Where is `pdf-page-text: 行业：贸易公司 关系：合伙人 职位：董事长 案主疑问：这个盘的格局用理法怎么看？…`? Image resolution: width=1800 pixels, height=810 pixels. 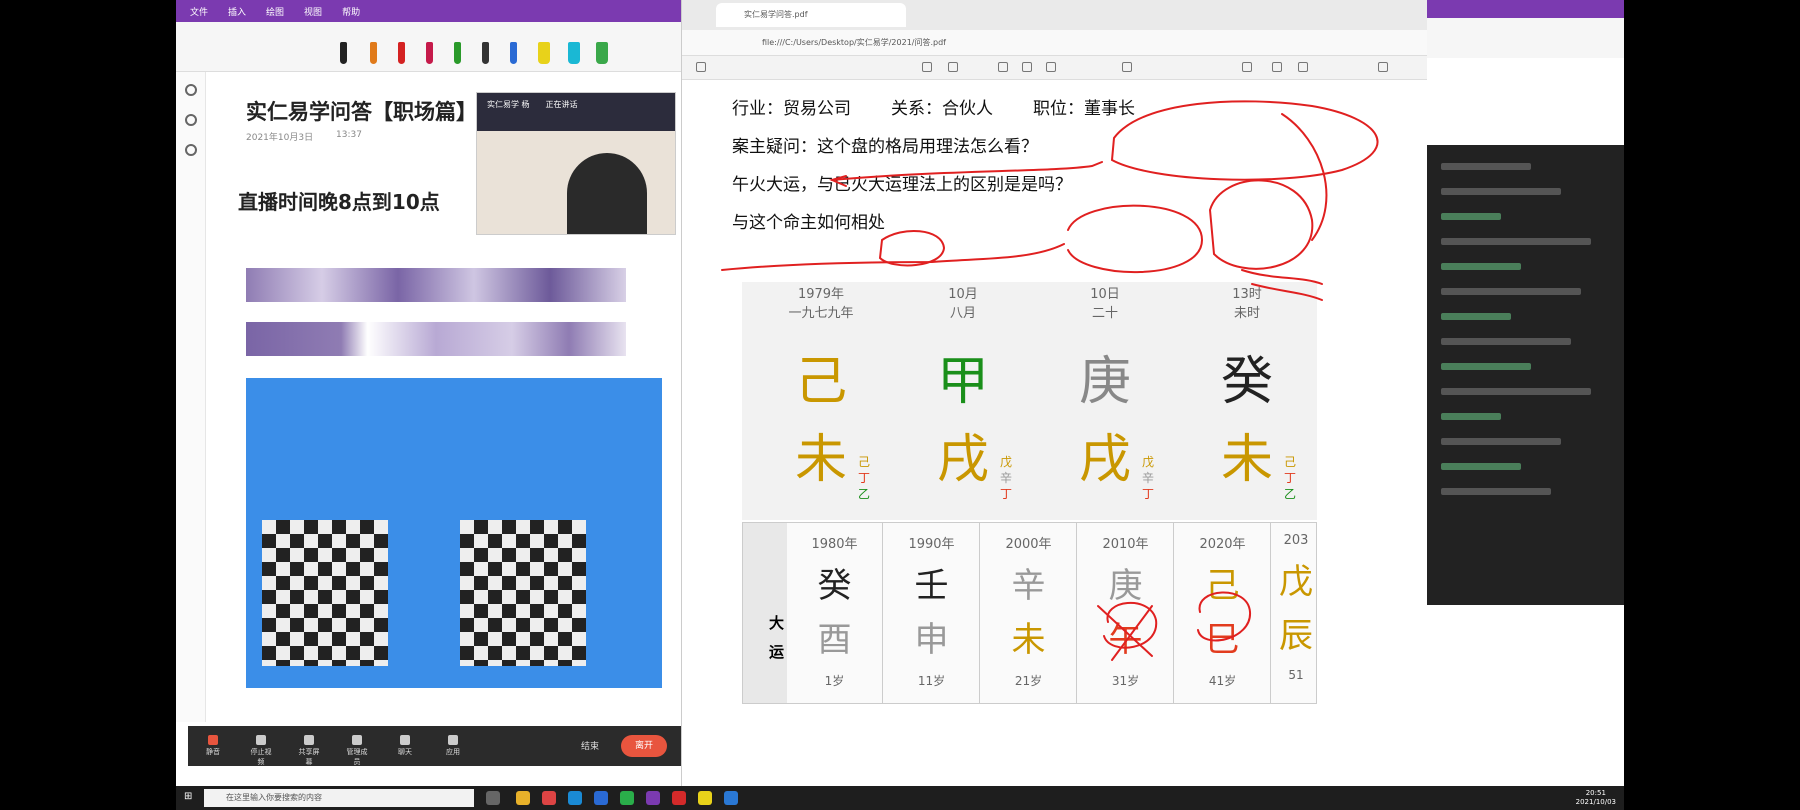
pdf-page-text: 行业：贸易公司 关系：合伙人 职位：董事长 案主疑问：这个盘的格局用理法怎么看？… is located at coordinates (1042, 166).